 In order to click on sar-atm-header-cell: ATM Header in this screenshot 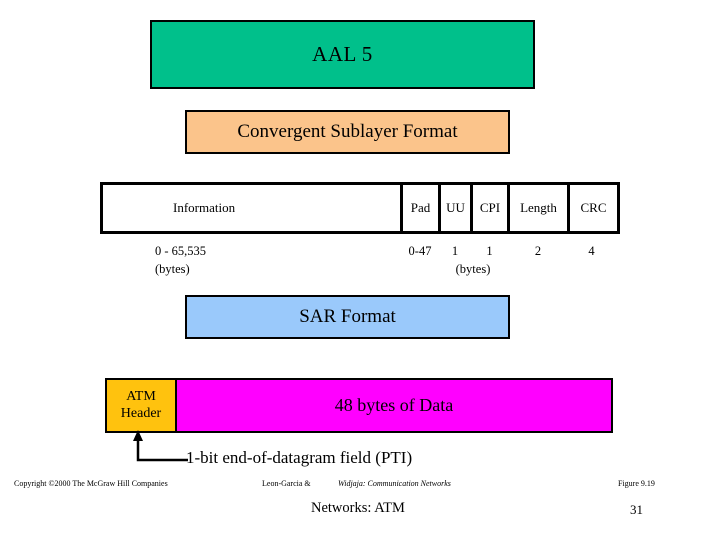, I will do `click(142, 405)`.